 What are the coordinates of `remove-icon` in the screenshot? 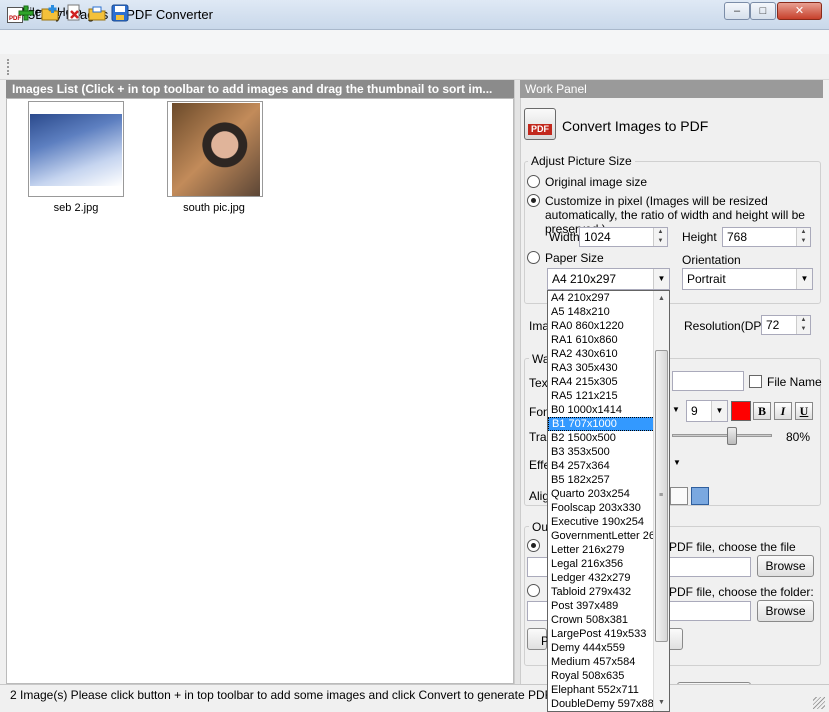 It's located at (74, 13).